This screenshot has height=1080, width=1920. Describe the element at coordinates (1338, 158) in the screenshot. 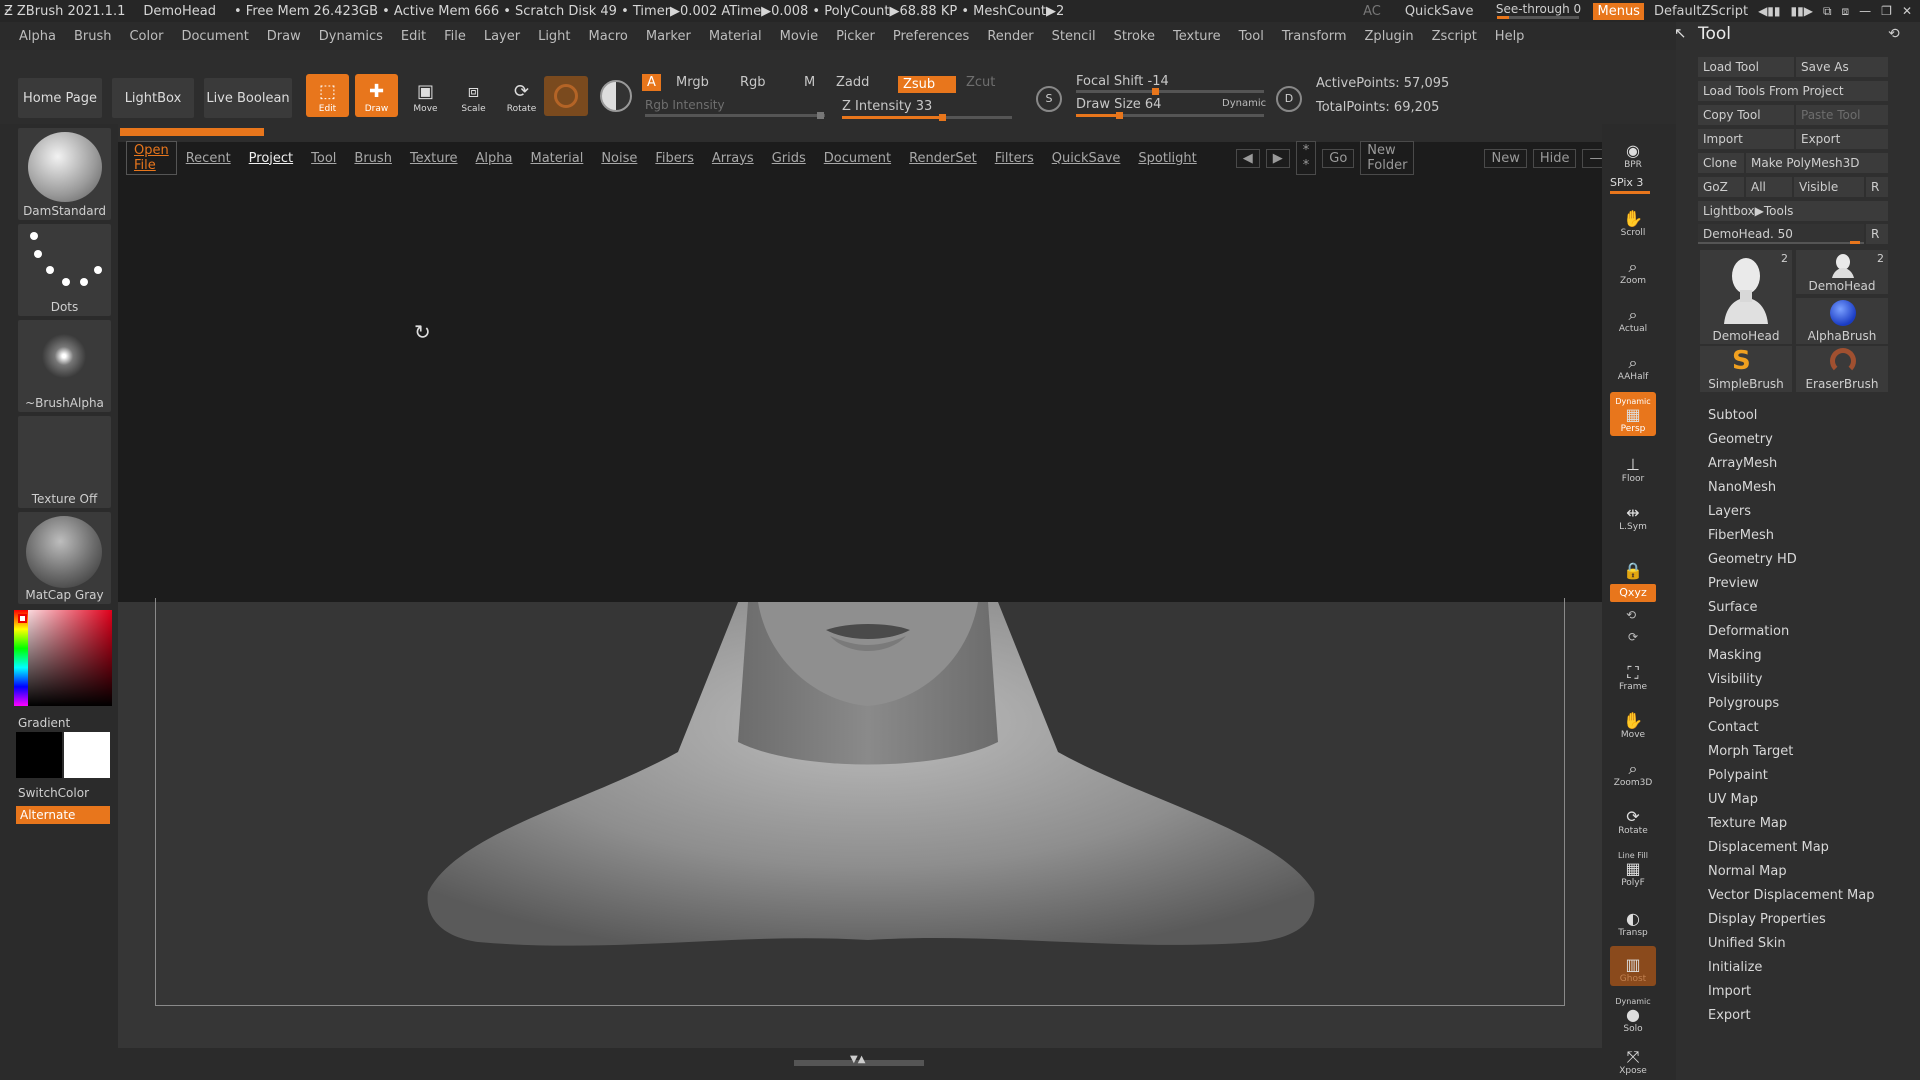

I see `lightbox-go-button: Go` at that location.